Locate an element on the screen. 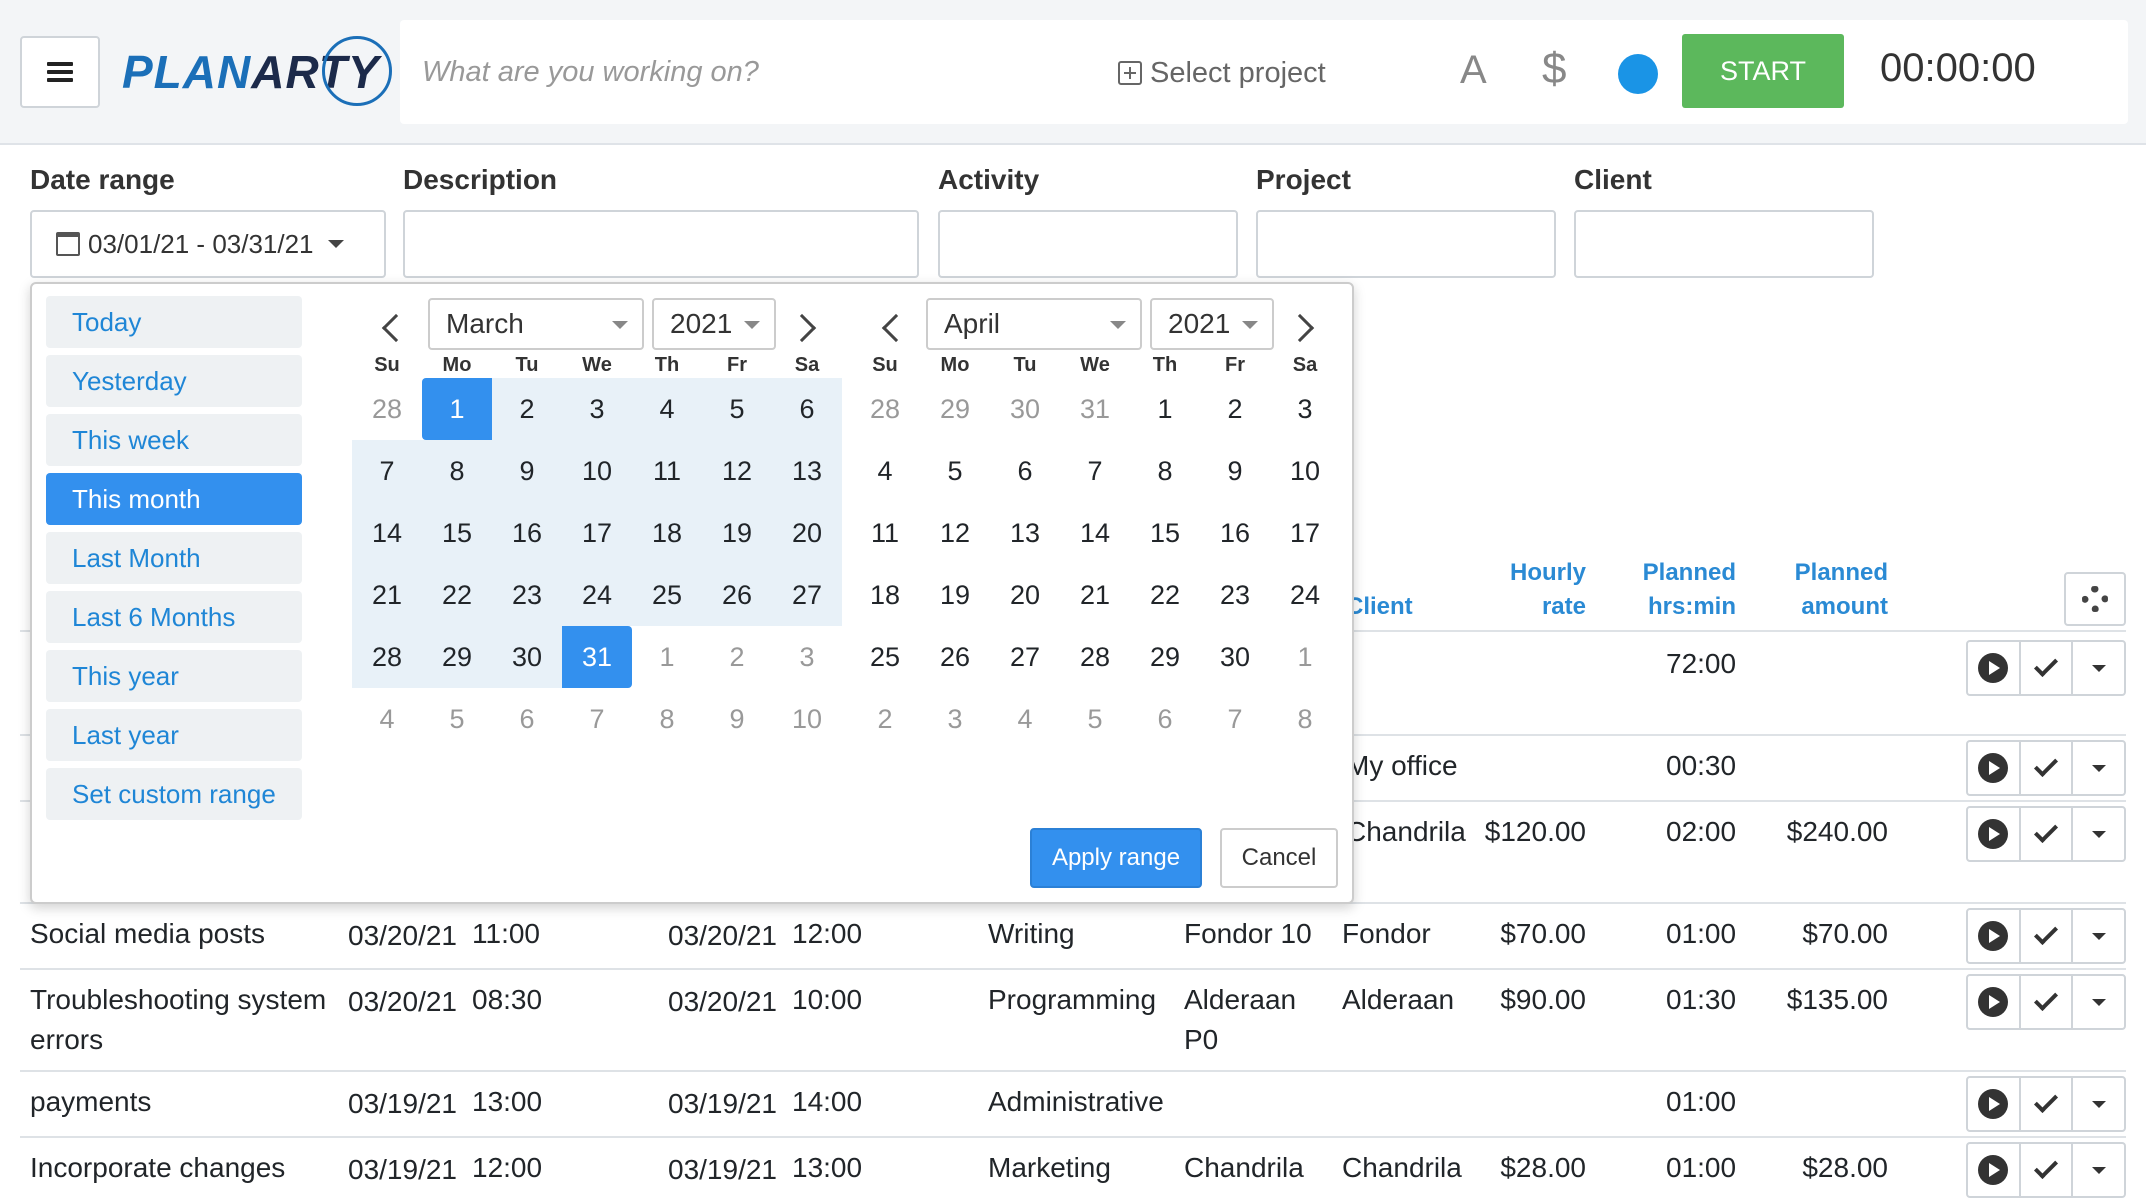 The width and height of the screenshot is (2146, 1200). date-range-button: 03/01/21 - 03/31/21 is located at coordinates (208, 244).